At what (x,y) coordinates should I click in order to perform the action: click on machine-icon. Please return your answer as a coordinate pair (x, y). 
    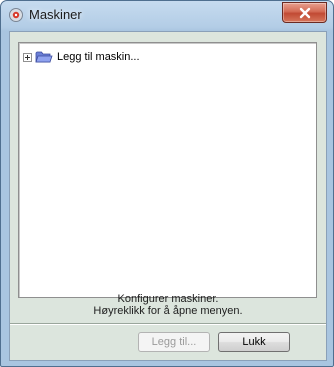
    Looking at the image, I should click on (16, 15).